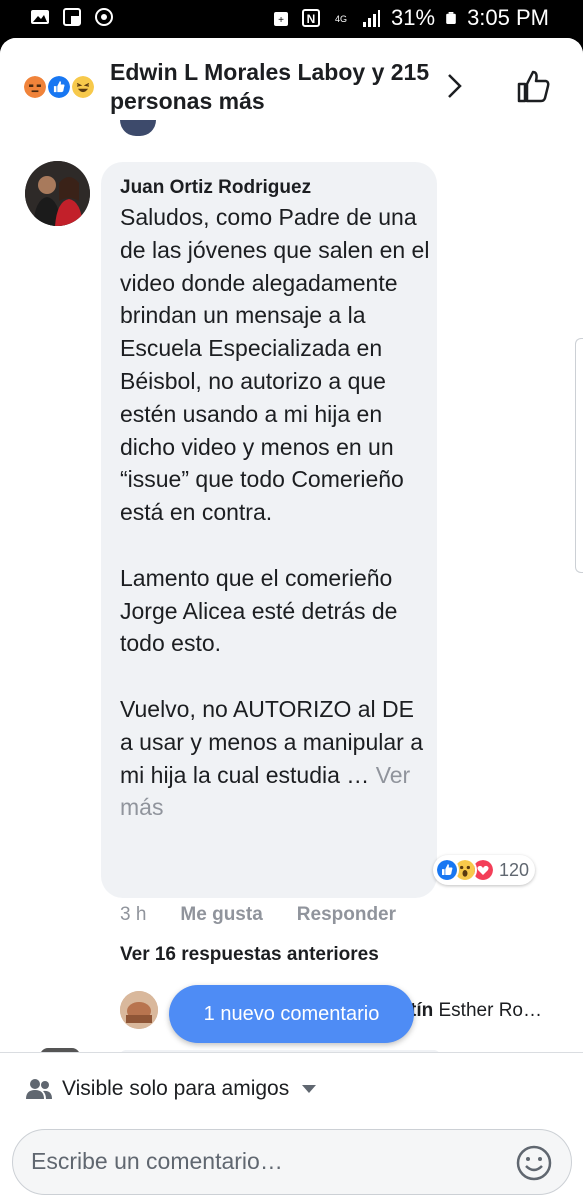 This screenshot has height=1200, width=583. Describe the element at coordinates (39, 1089) in the screenshot. I see `friends-icon` at that location.